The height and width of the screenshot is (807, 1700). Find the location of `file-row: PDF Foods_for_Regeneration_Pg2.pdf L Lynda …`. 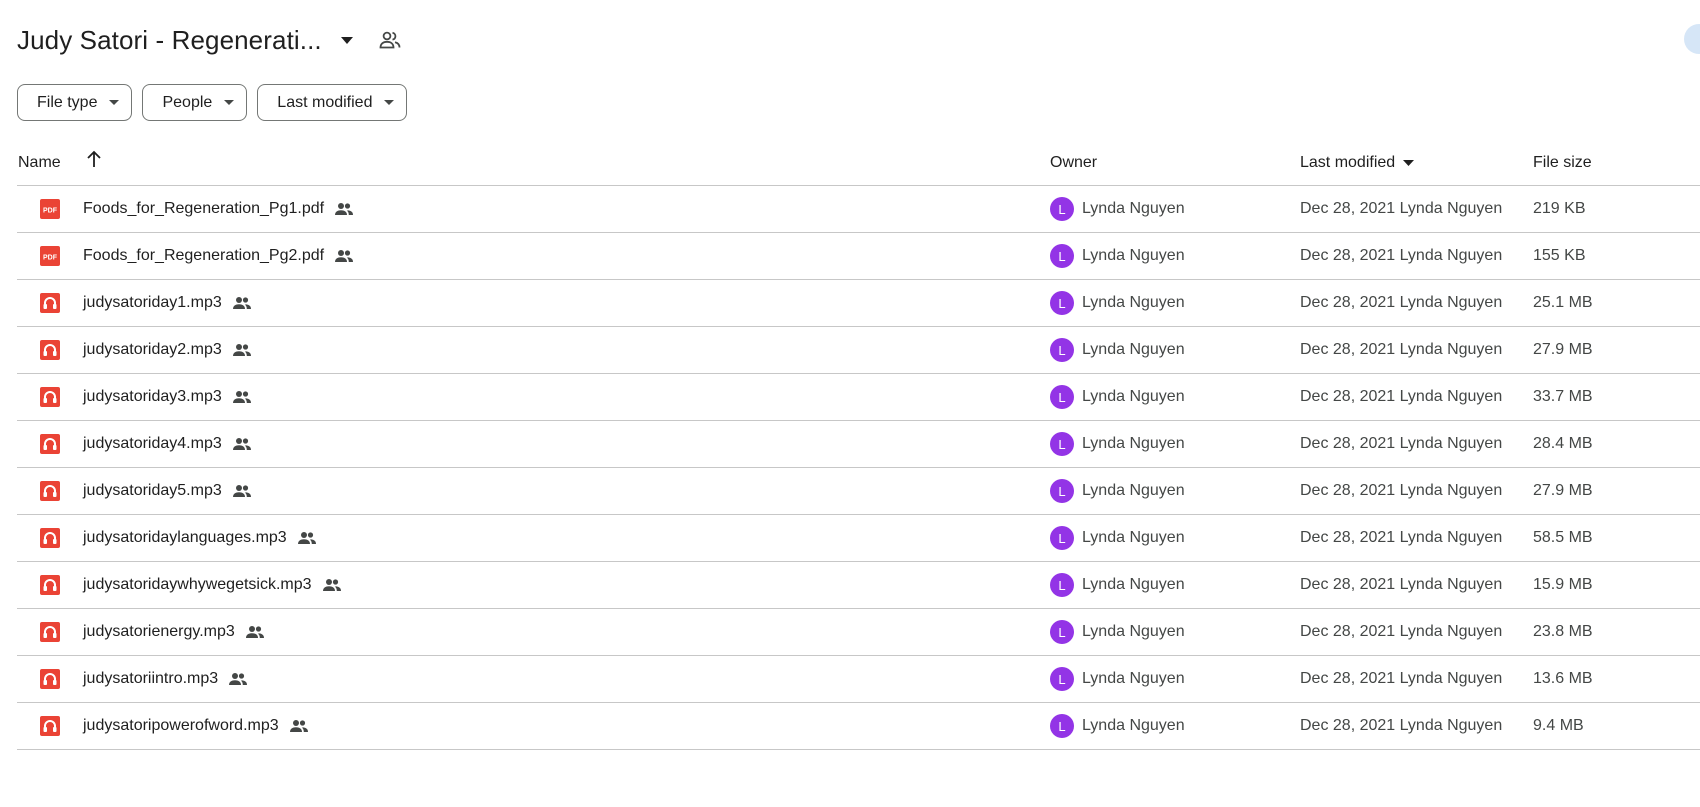

file-row: PDF Foods_for_Regeneration_Pg2.pdf L Lynda … is located at coordinates (858, 256).